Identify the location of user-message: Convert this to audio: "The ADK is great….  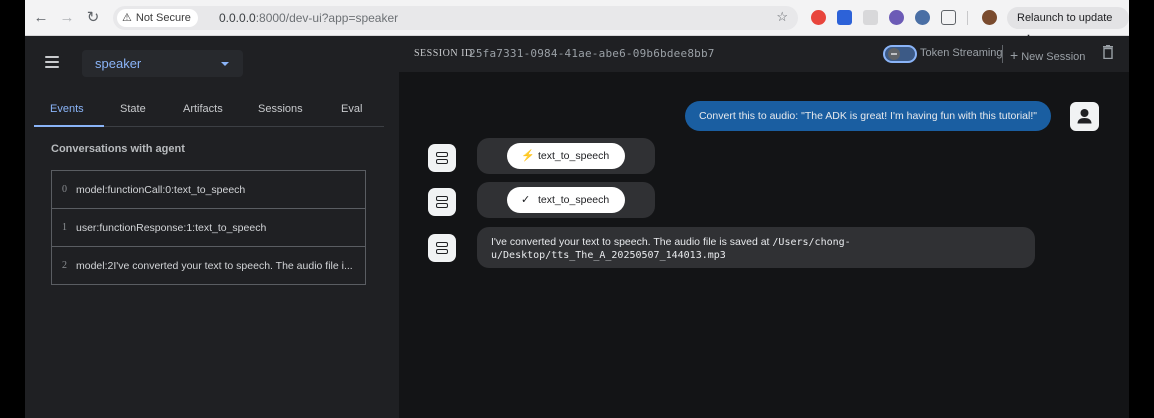
(868, 116).